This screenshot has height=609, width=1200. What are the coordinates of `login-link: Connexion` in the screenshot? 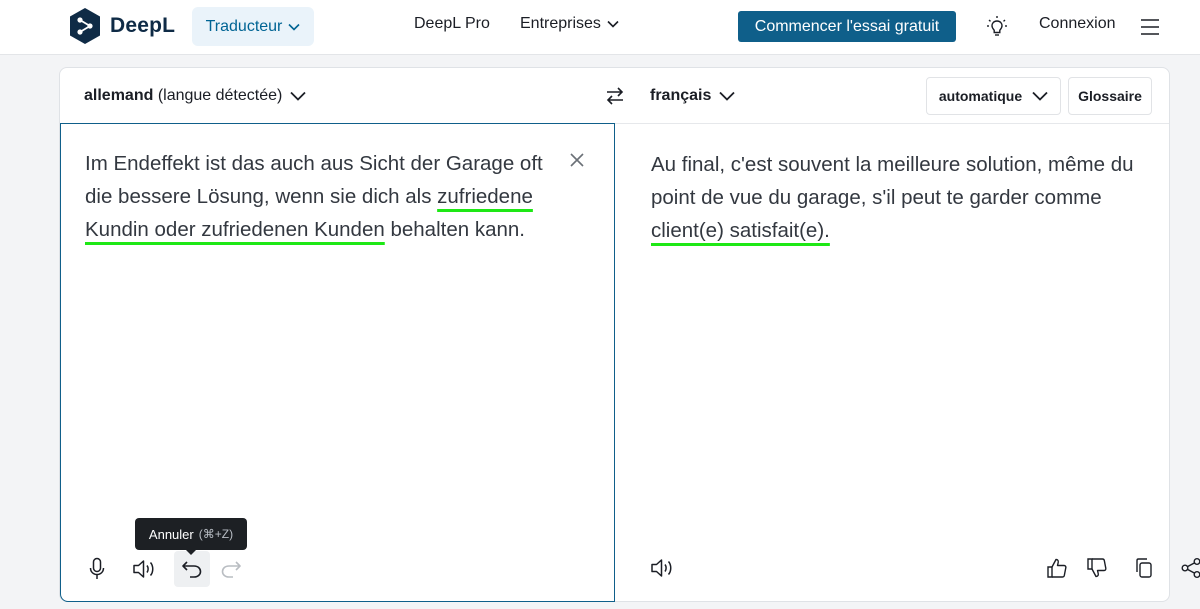 It's located at (1077, 24).